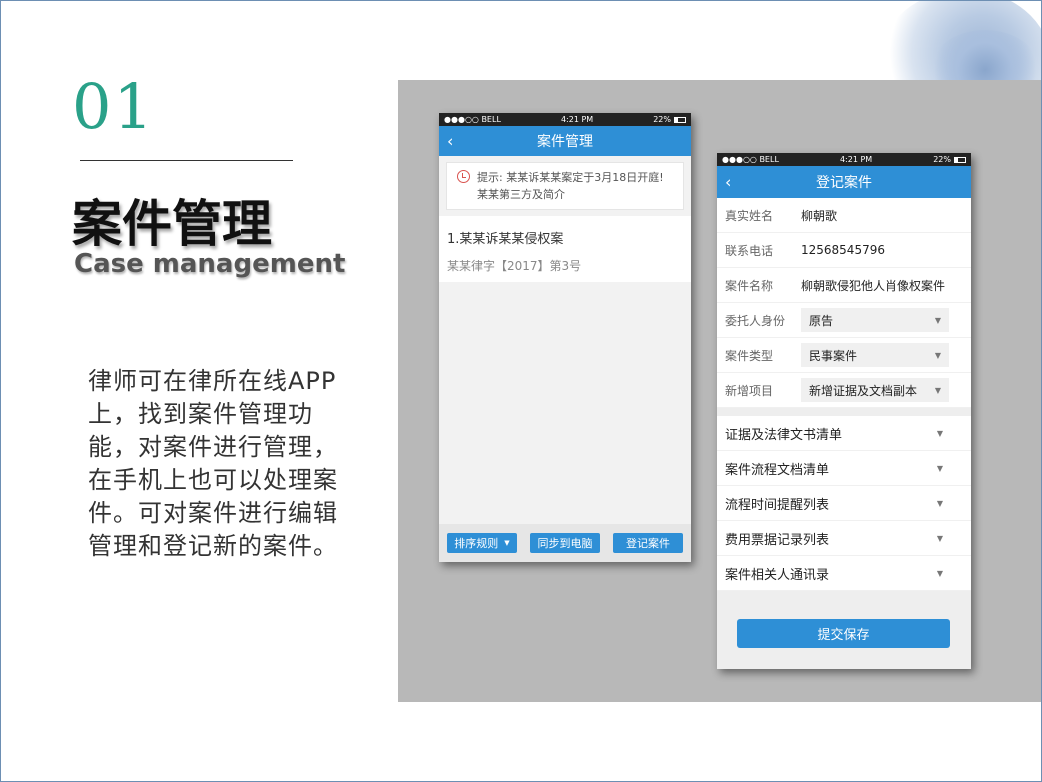 The image size is (1042, 782). I want to click on nav-title: 登记案件, so click(844, 183).